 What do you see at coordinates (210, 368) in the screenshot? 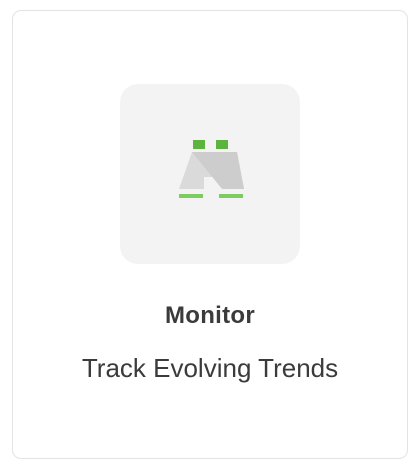
I see `card-subtitle: Track Evolving Trends` at bounding box center [210, 368].